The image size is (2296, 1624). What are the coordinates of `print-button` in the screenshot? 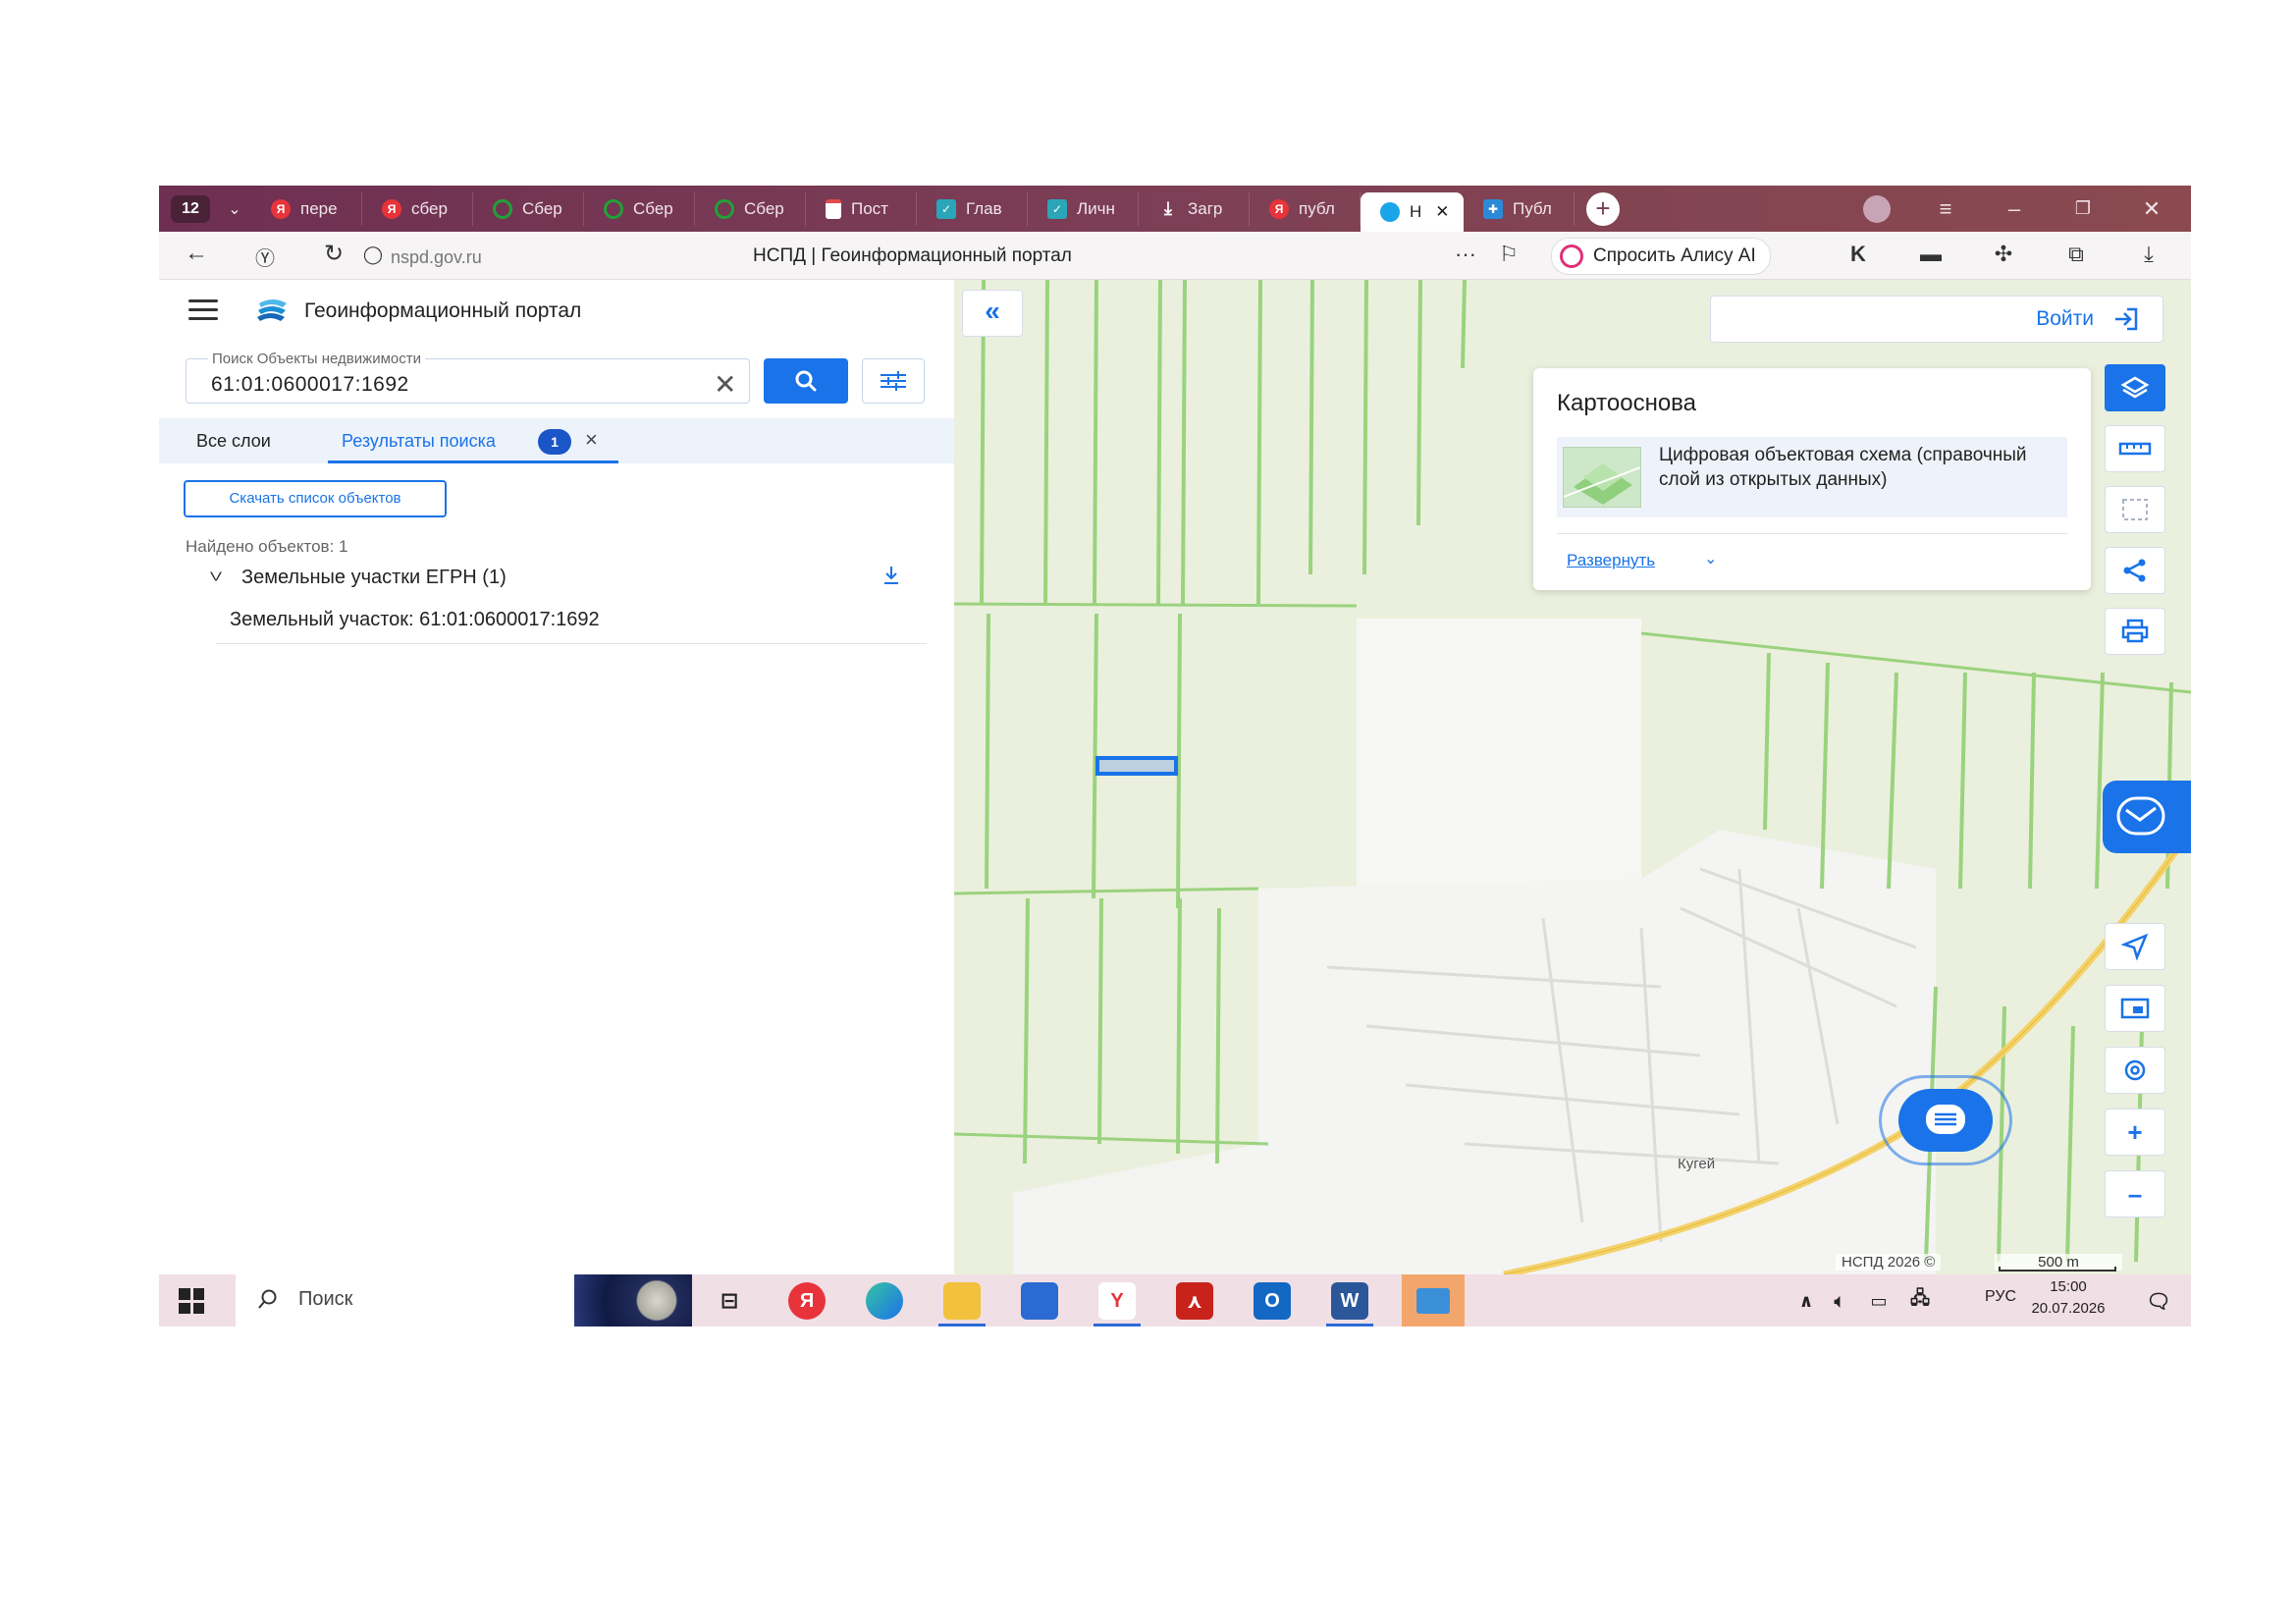 It's located at (2135, 631).